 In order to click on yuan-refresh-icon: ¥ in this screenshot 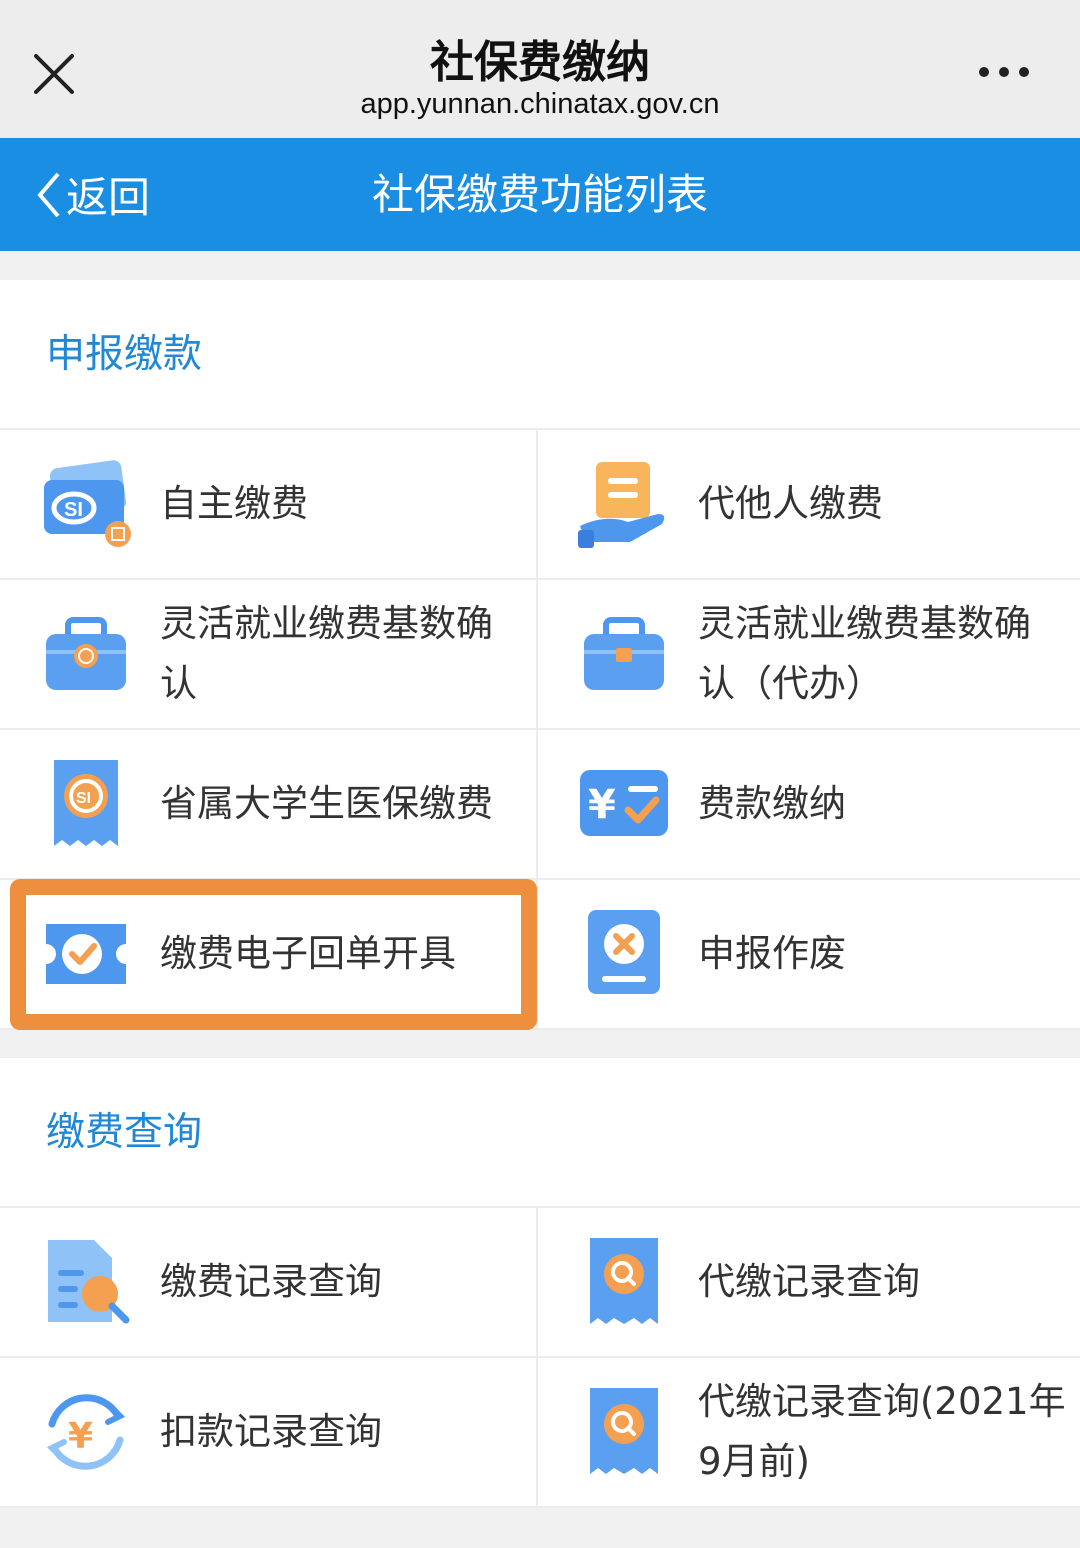, I will do `click(86, 1432)`.